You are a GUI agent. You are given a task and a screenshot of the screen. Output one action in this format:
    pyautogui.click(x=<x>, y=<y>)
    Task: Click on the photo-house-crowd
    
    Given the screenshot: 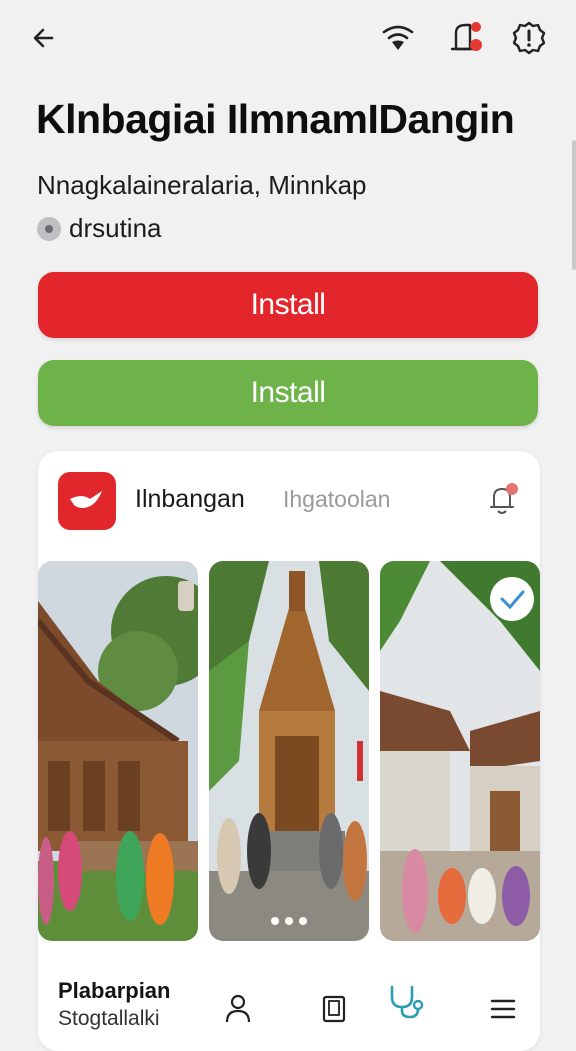 What is the action you would take?
    pyautogui.click(x=118, y=751)
    